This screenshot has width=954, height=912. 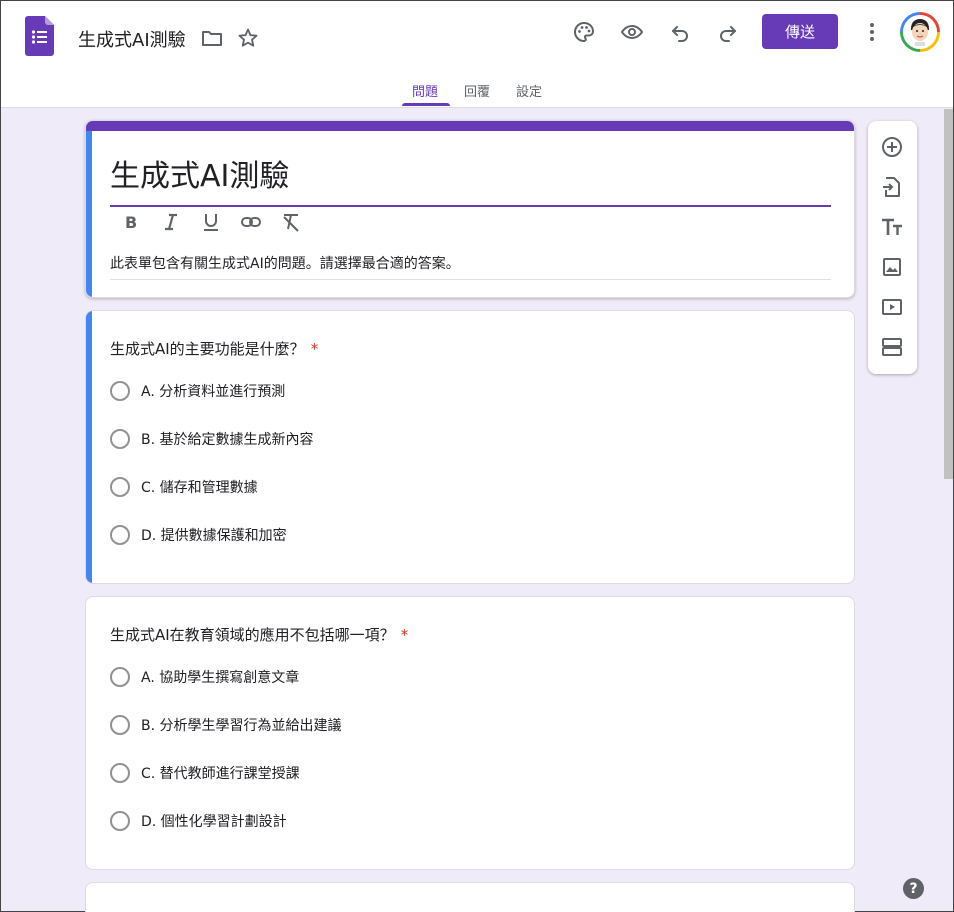 I want to click on help-button: ?, so click(x=913, y=888).